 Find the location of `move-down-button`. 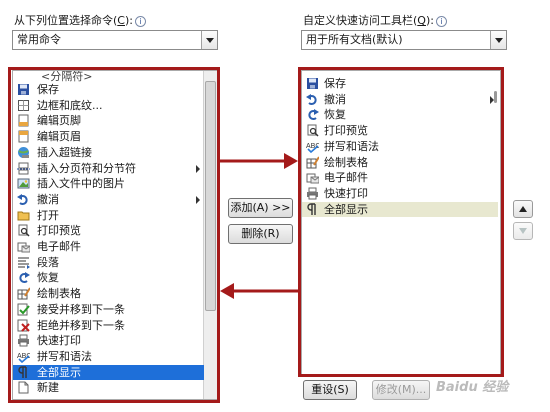

move-down-button is located at coordinates (523, 231).